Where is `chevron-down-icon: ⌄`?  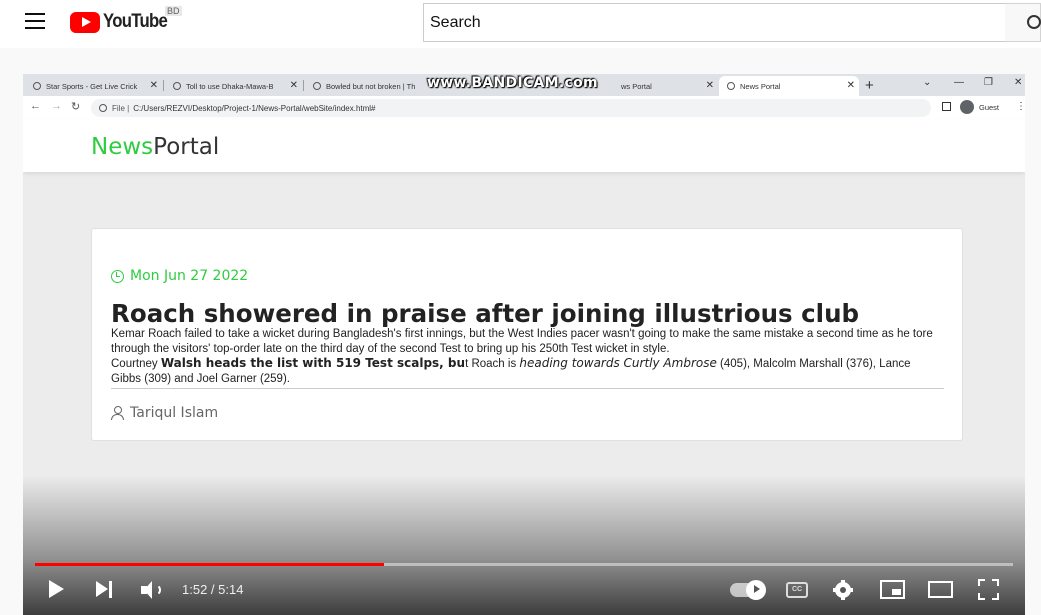
chevron-down-icon: ⌄ is located at coordinates (927, 82).